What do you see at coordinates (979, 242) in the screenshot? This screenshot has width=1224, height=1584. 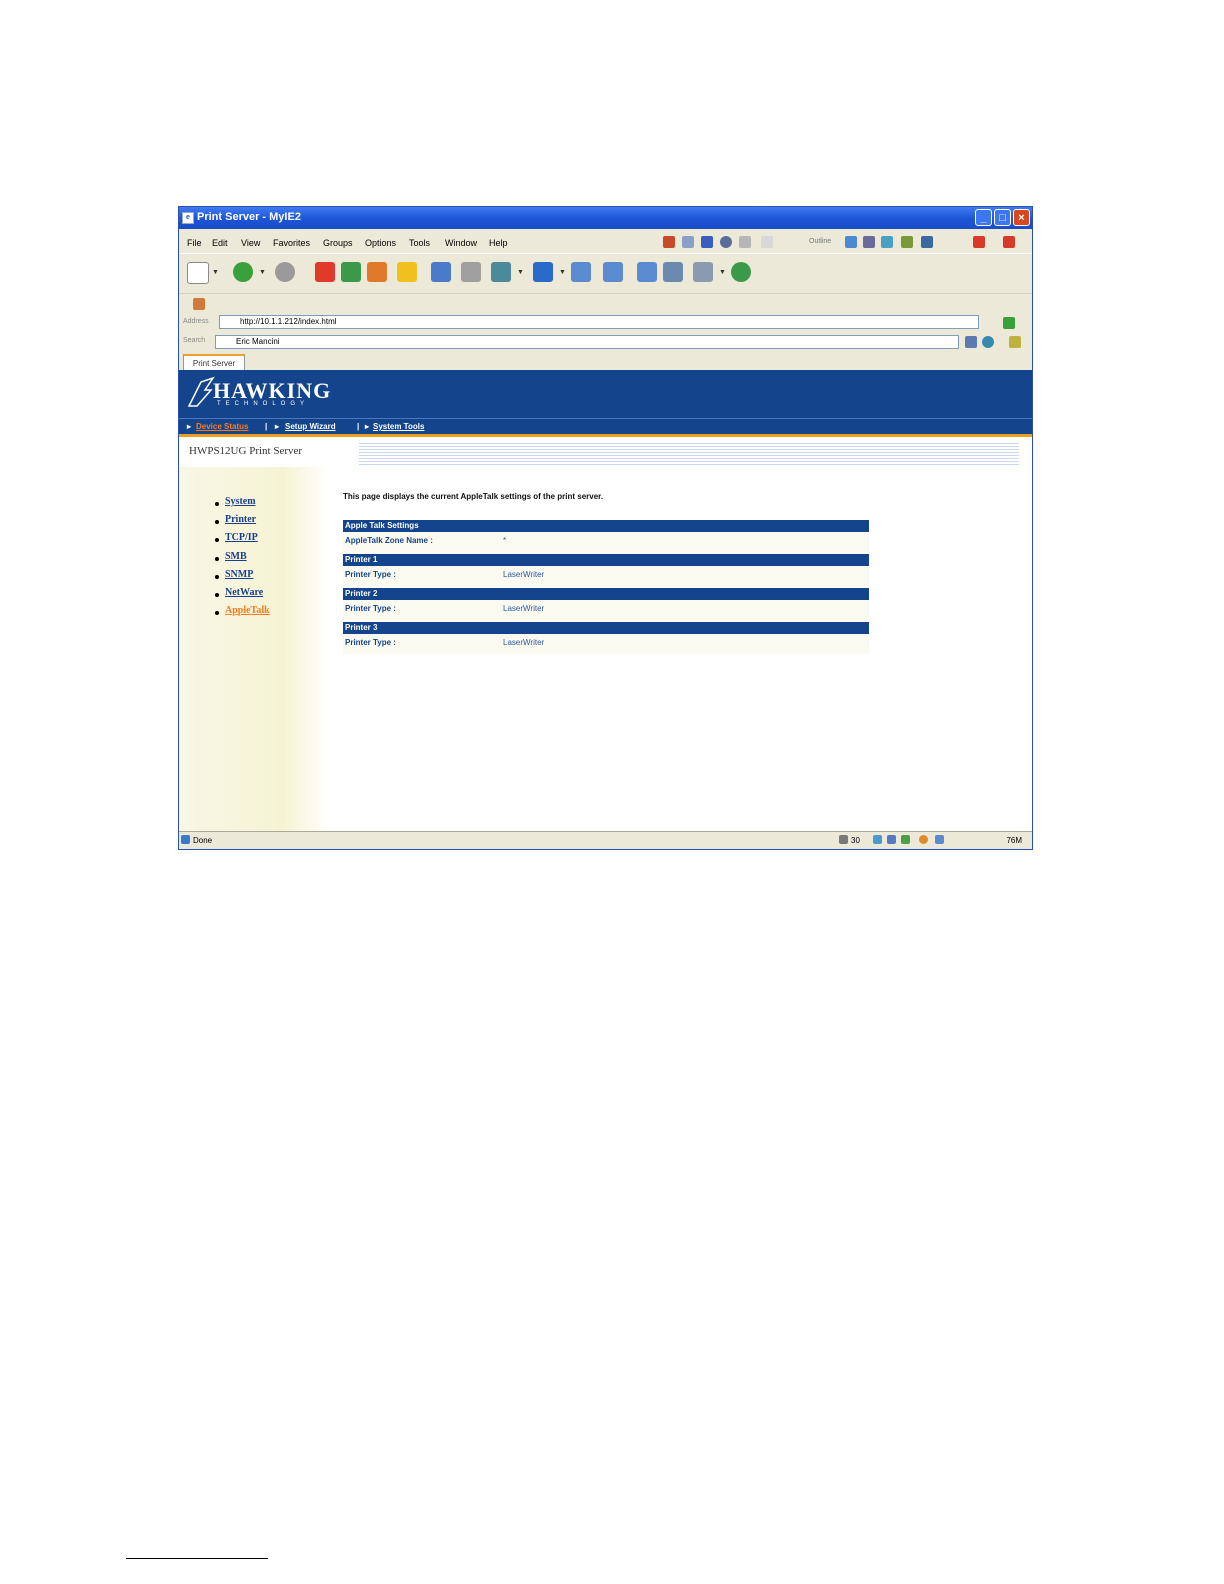 I see `close-tab-icon` at bounding box center [979, 242].